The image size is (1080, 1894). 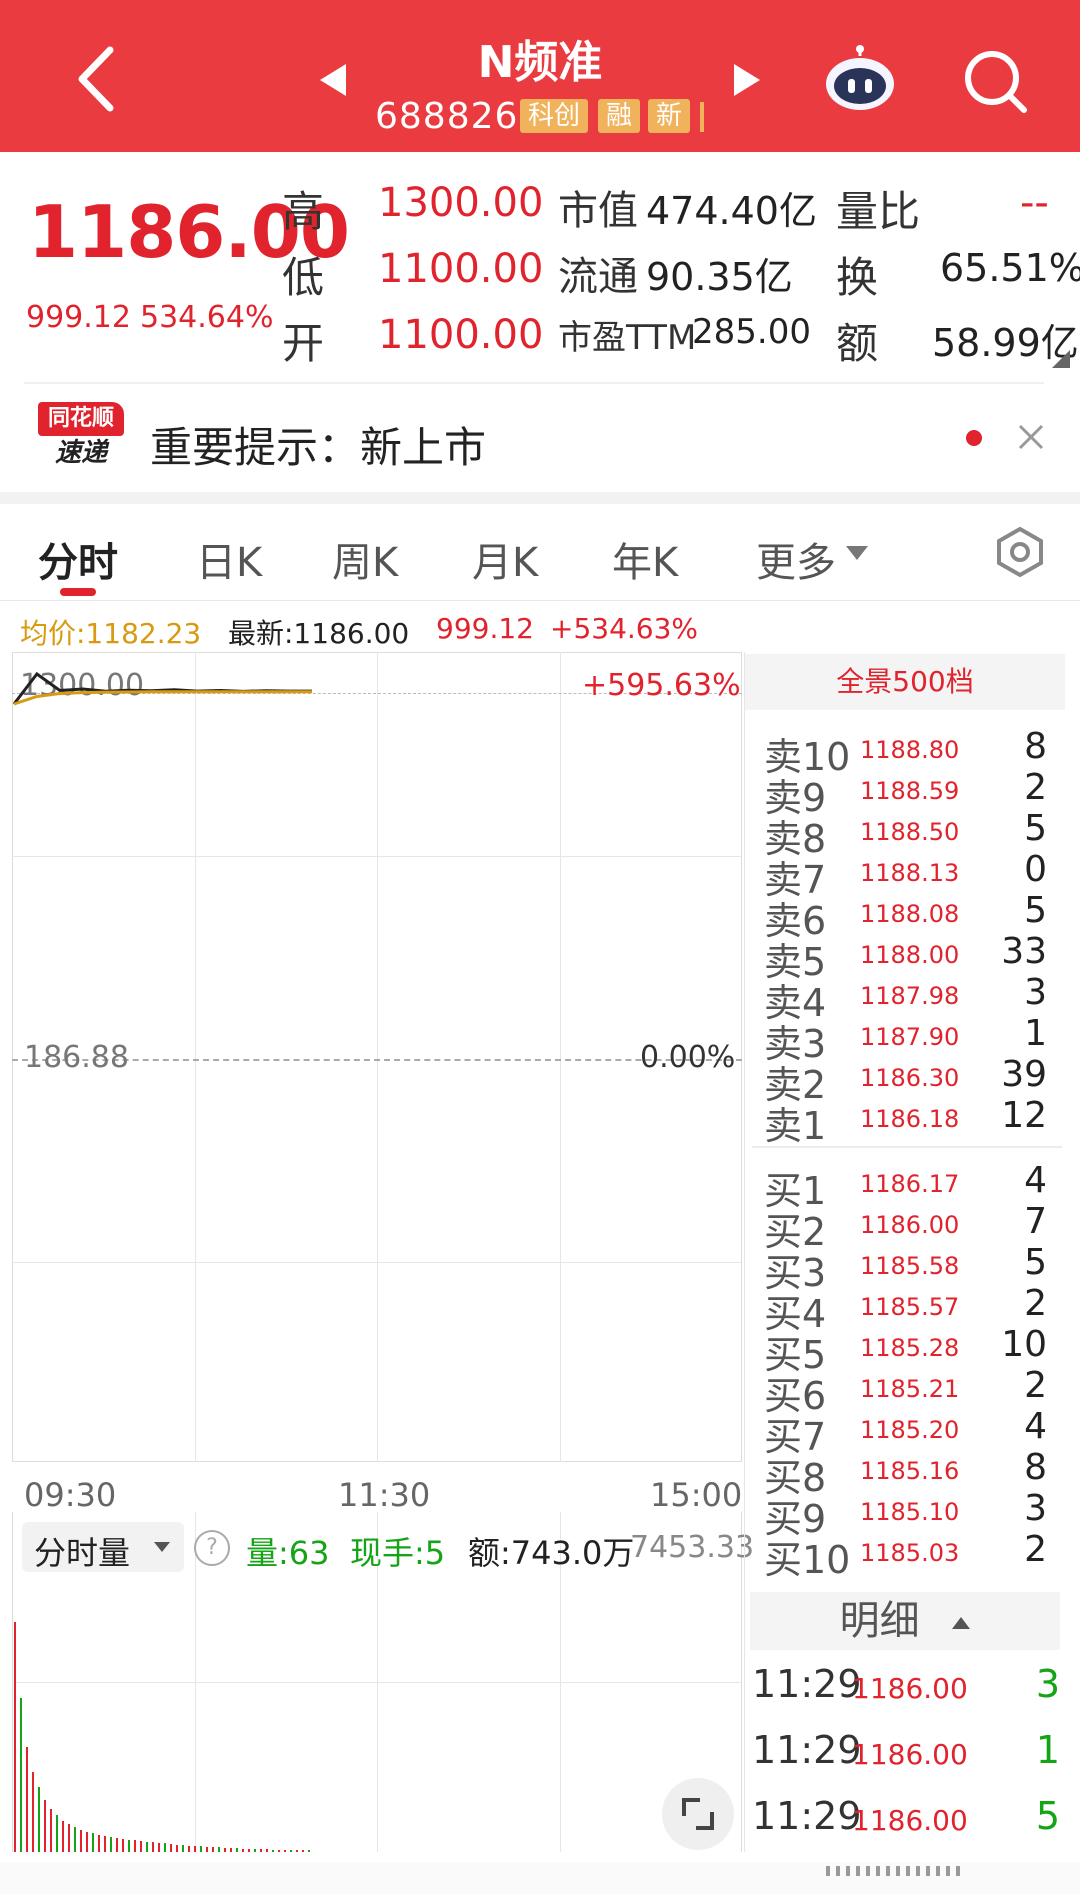 I want to click on ask-volume: 0, so click(x=1035, y=869).